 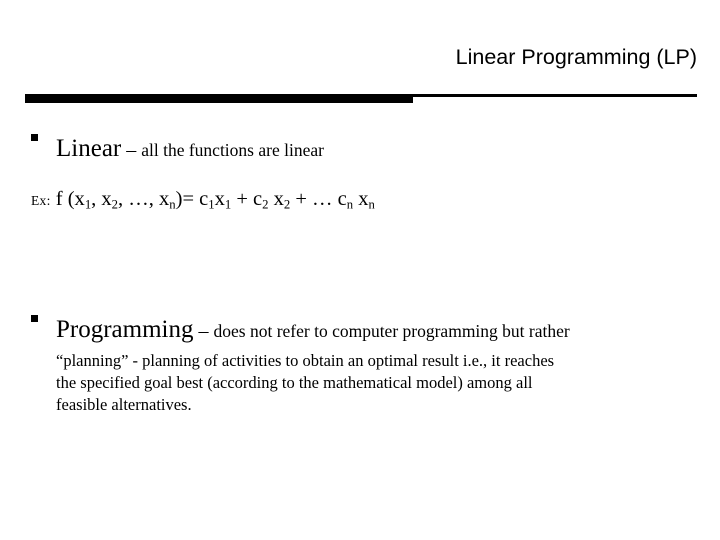 What do you see at coordinates (576, 57) in the screenshot?
I see `page-title: Linear Programming (LP)` at bounding box center [576, 57].